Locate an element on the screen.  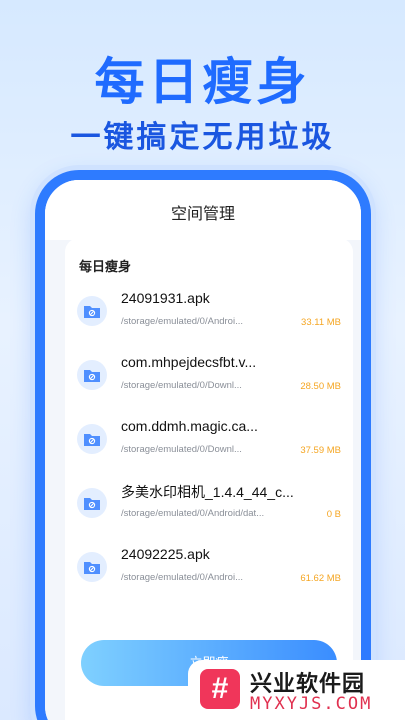
file-size: 0 B is located at coordinates (333, 514).